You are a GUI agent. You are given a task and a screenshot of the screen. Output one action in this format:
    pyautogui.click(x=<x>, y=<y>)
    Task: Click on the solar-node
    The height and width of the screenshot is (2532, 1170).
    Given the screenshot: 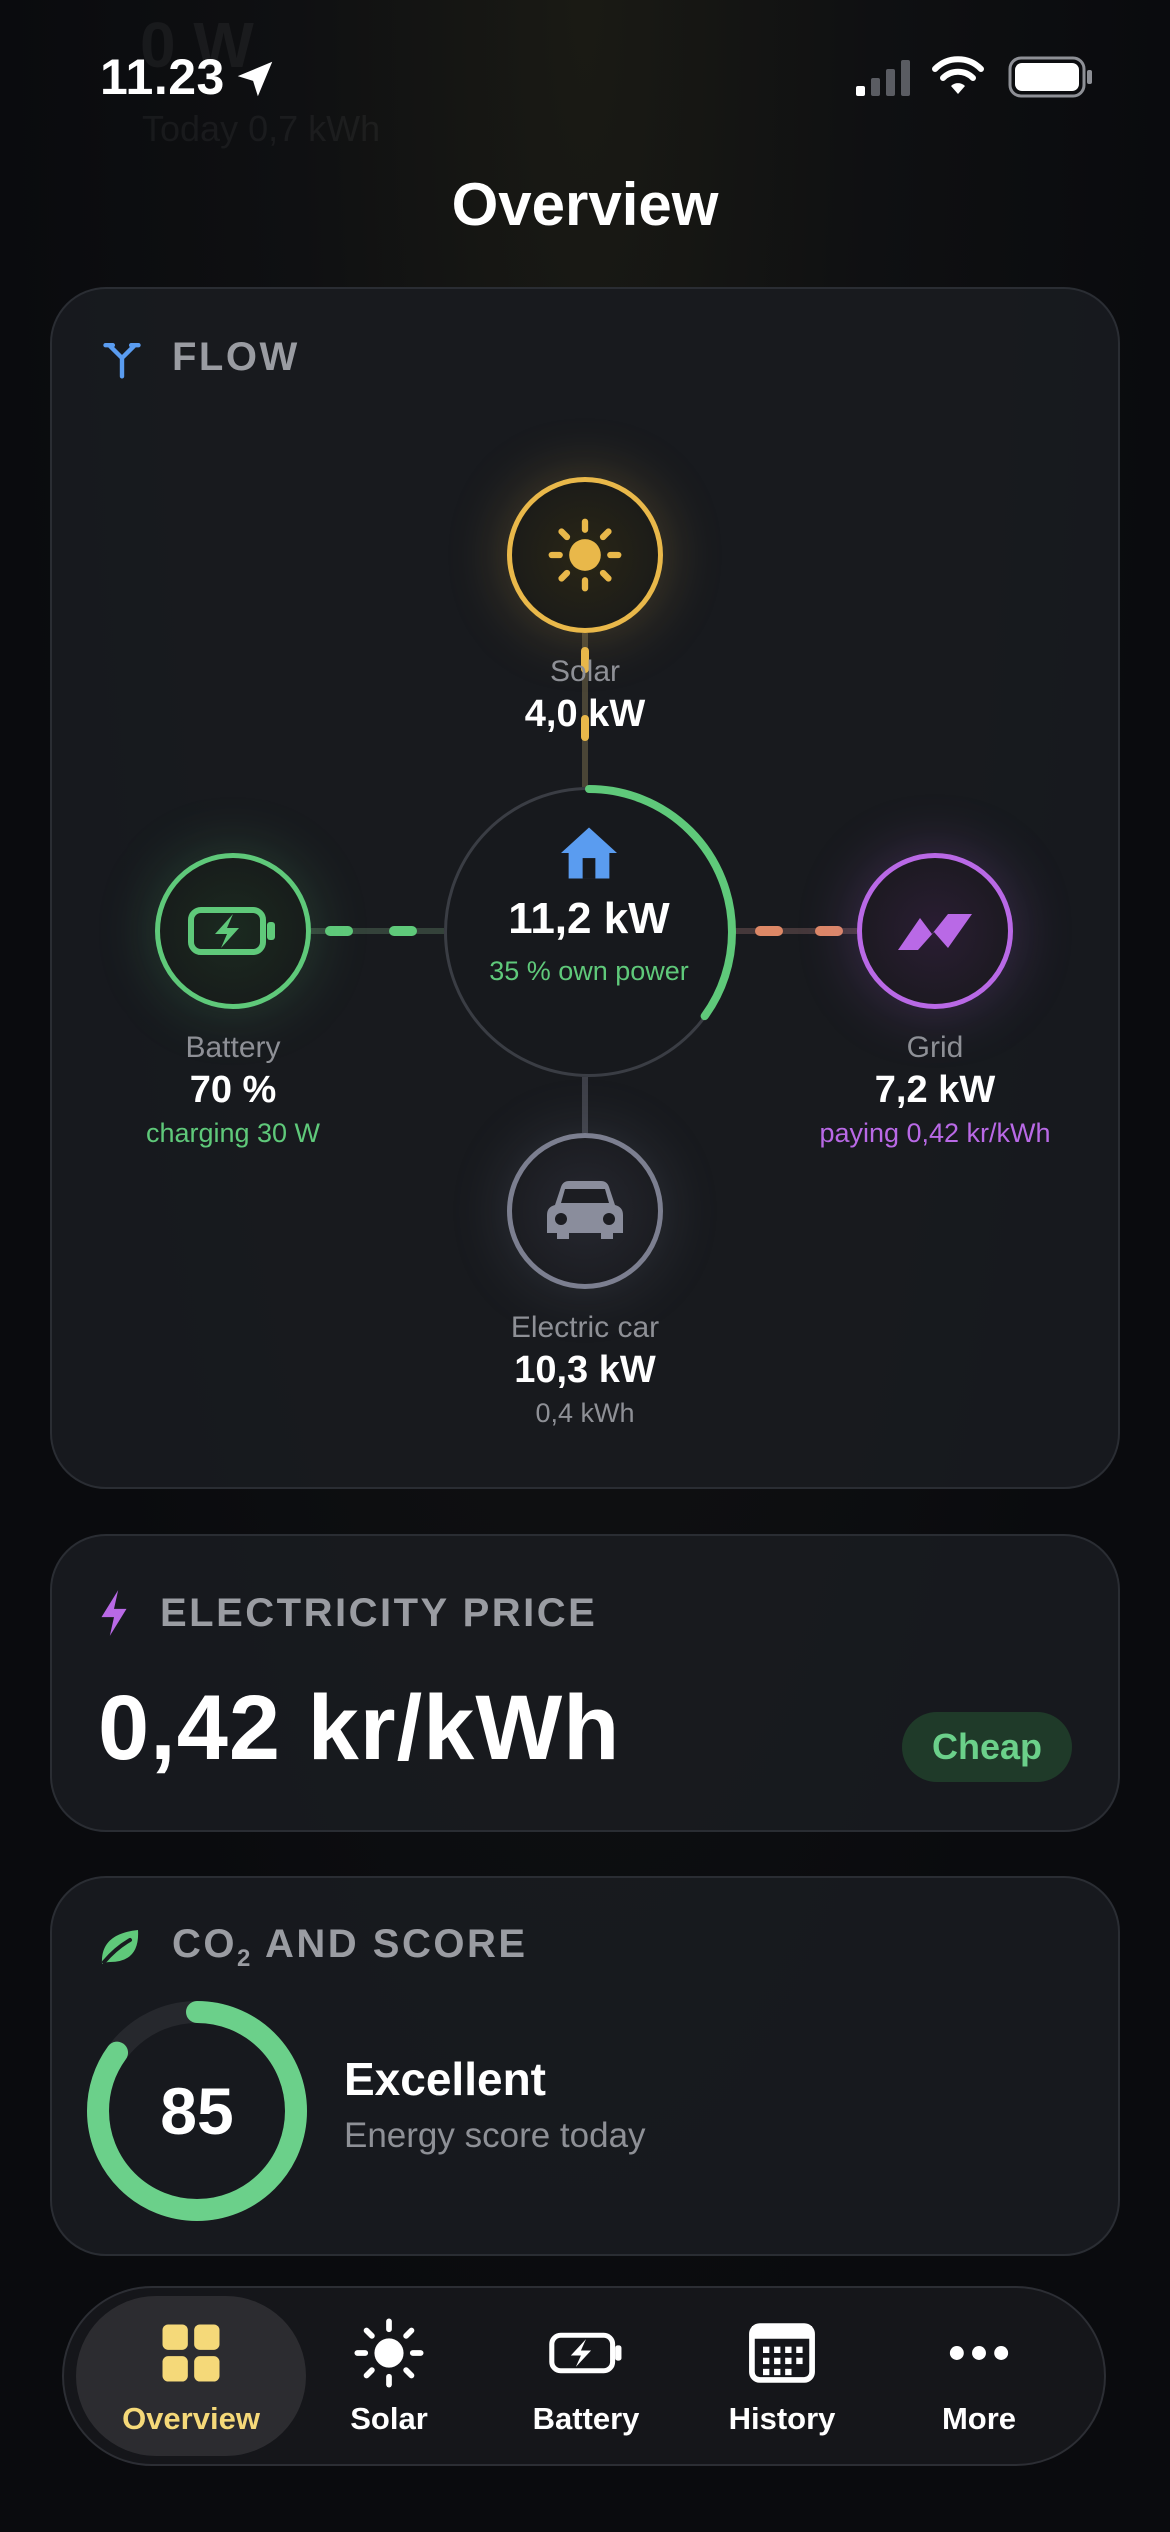 What is the action you would take?
    pyautogui.click(x=585, y=555)
    